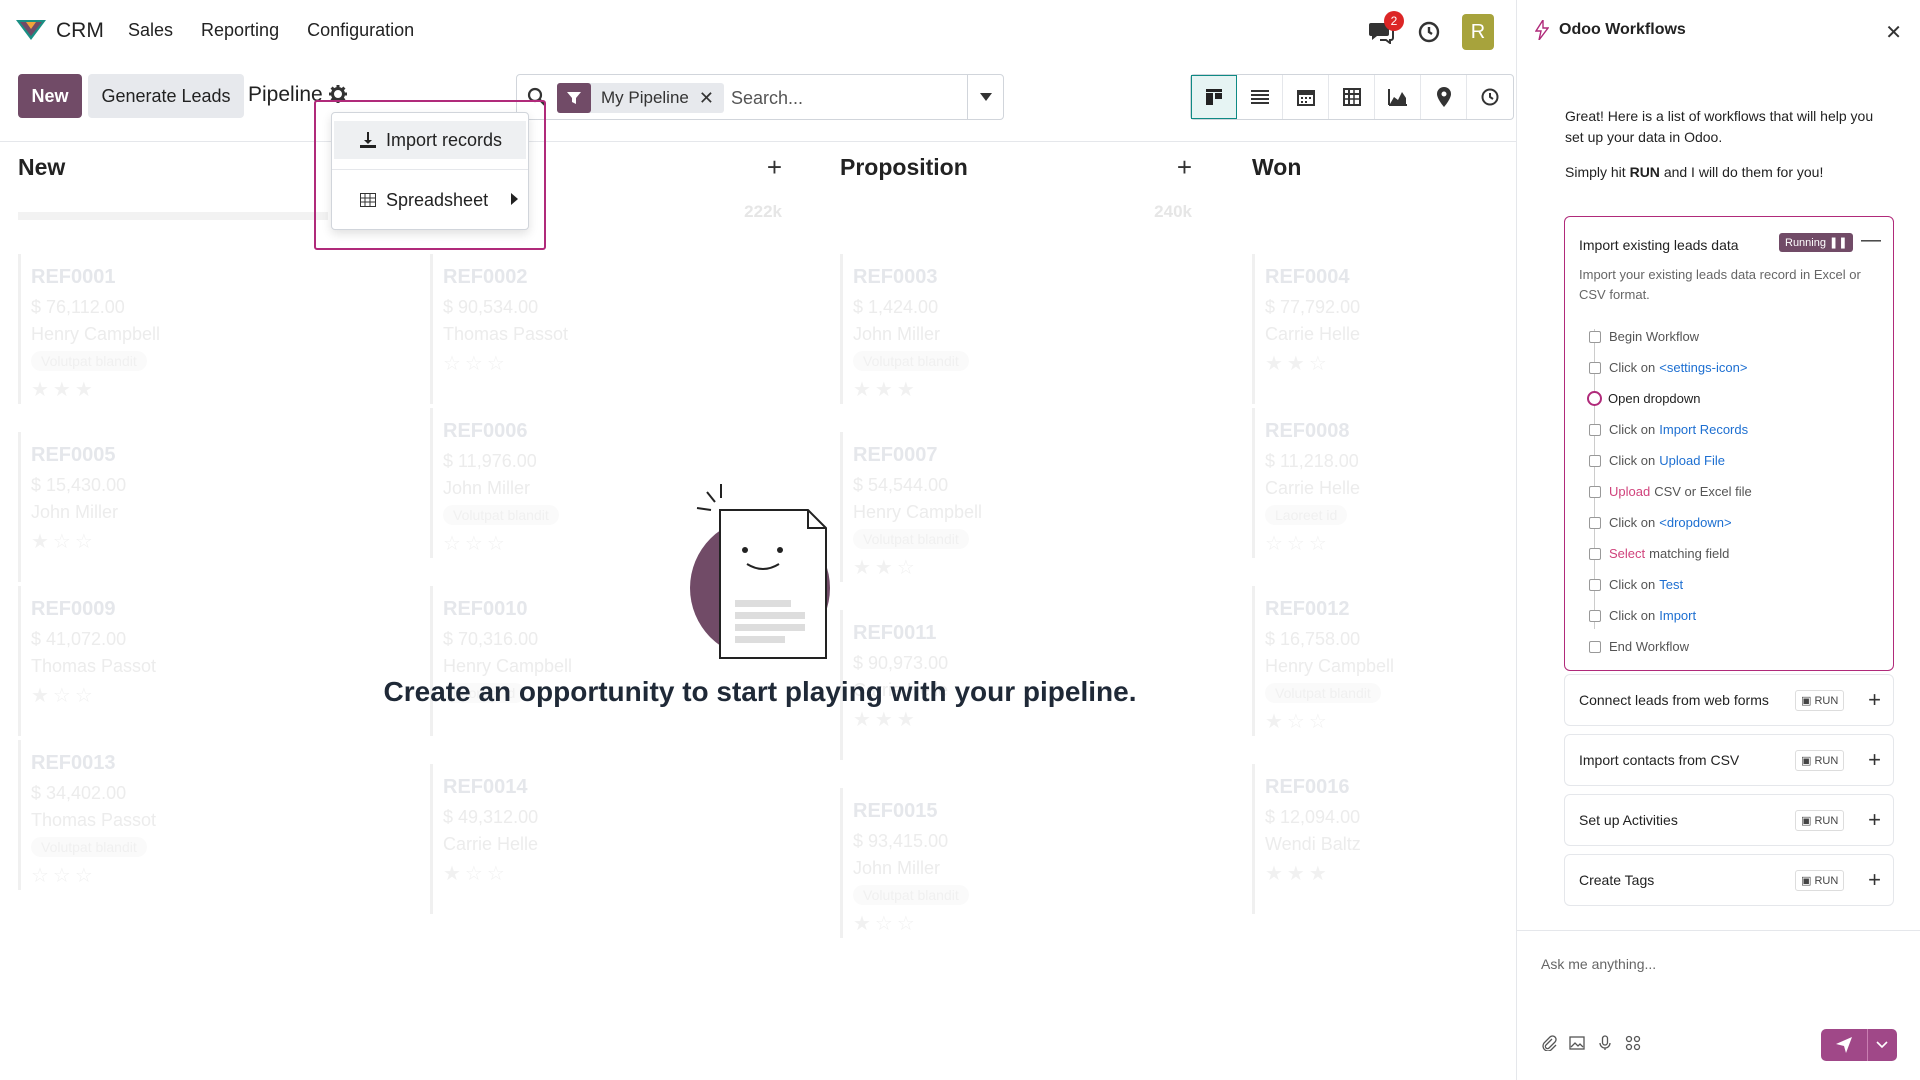 This screenshot has height=1080, width=1920. Describe the element at coordinates (1816, 242) in the screenshot. I see `running-status-badge: Running ❚❚` at that location.